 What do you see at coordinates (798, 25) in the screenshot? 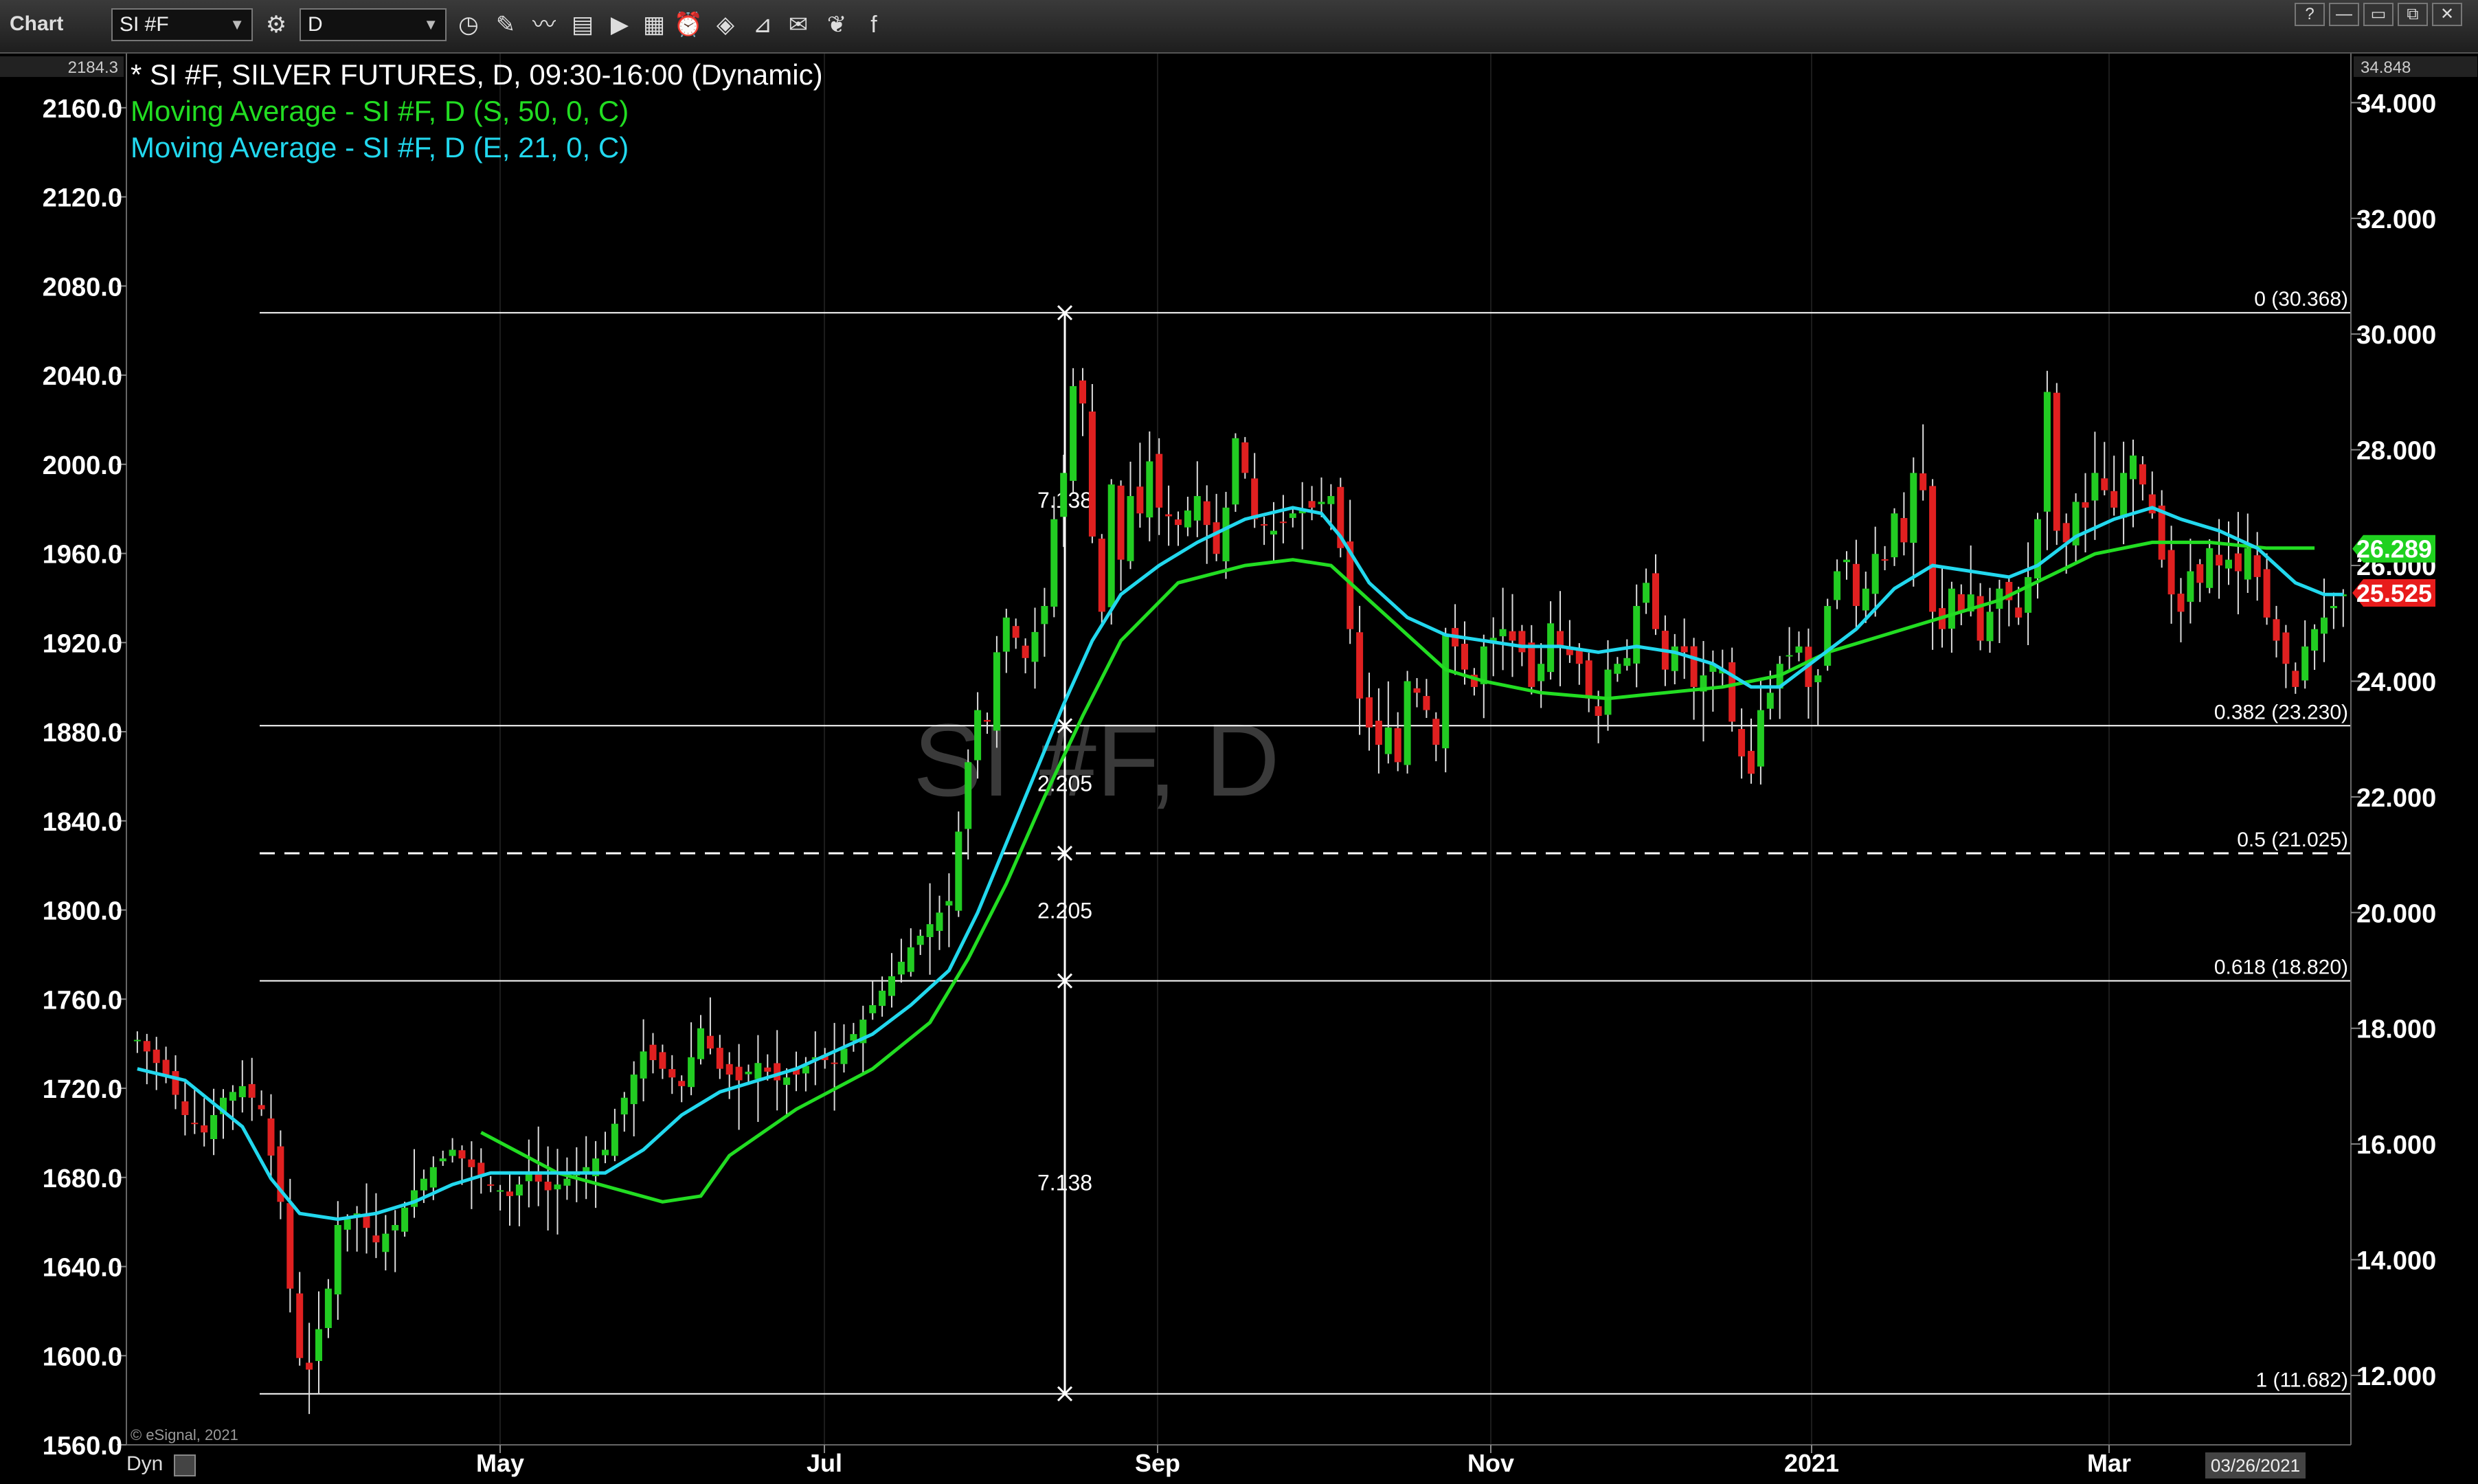
I see `chat-icon: ✉` at bounding box center [798, 25].